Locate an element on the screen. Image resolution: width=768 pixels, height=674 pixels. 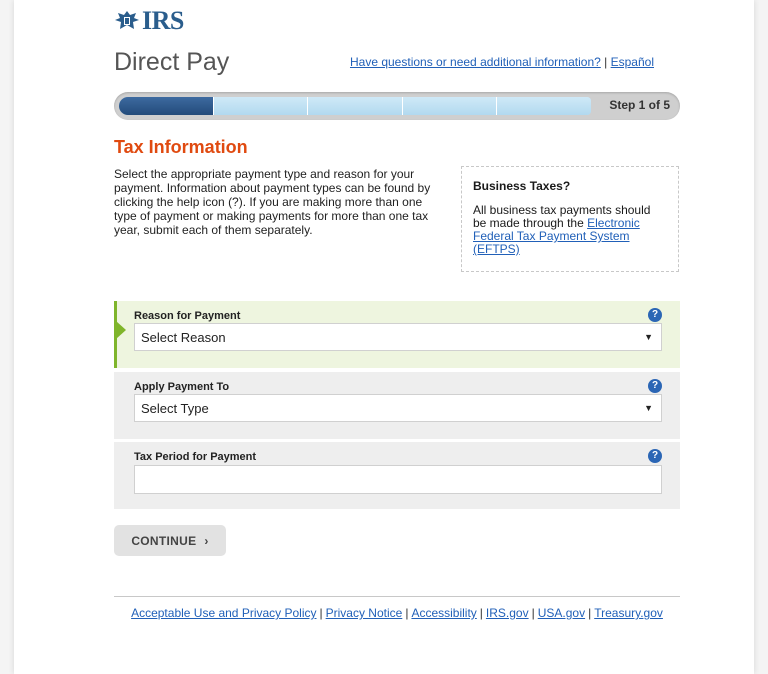
apply-payment-to-label: Apply Payment To is located at coordinates (182, 387).